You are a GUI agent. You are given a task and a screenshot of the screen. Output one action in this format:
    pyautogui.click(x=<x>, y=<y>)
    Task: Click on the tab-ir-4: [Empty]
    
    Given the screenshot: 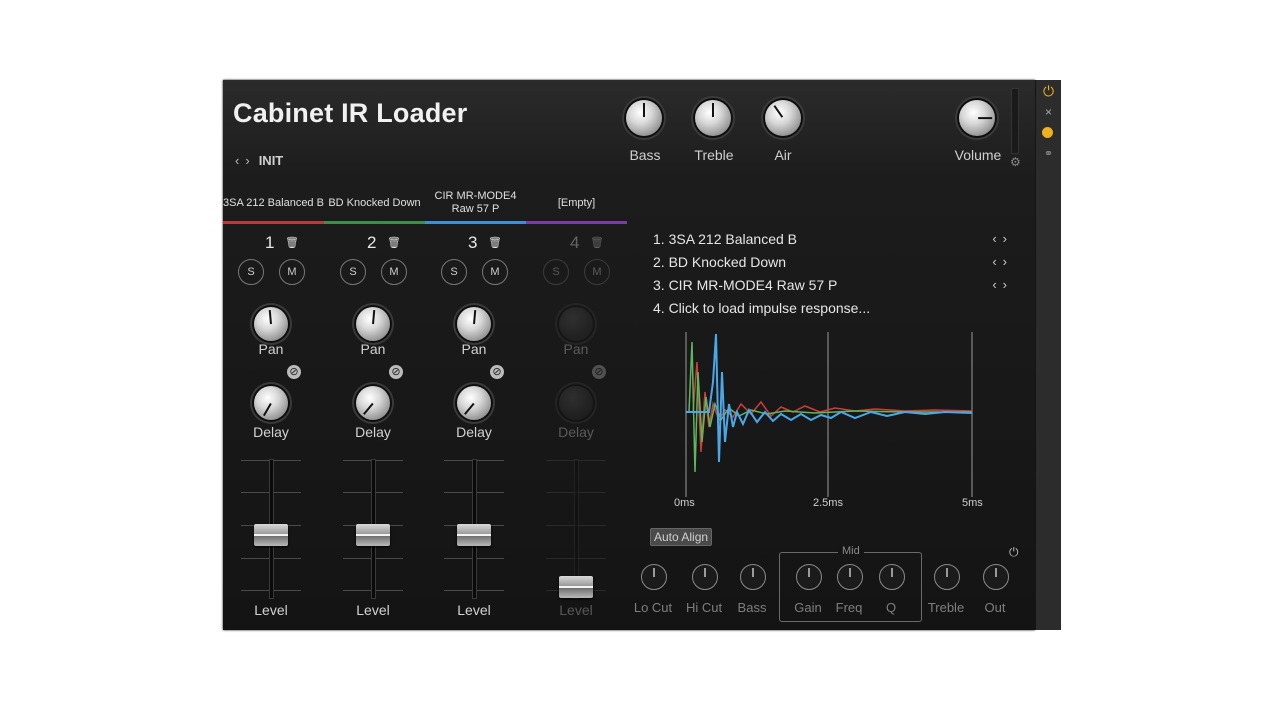 What is the action you would take?
    pyautogui.click(x=576, y=204)
    